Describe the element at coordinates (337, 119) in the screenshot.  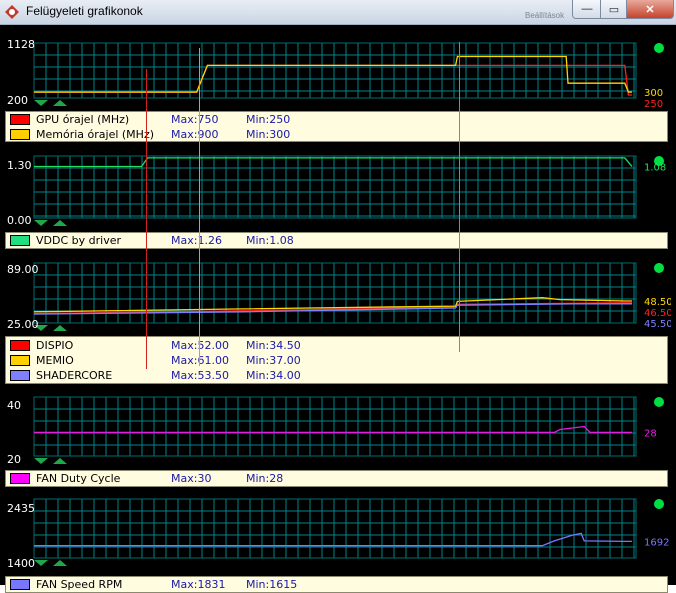
I see `legend-row-gpu-clock: GPU órajel (MHz) Max:750 Min:250` at that location.